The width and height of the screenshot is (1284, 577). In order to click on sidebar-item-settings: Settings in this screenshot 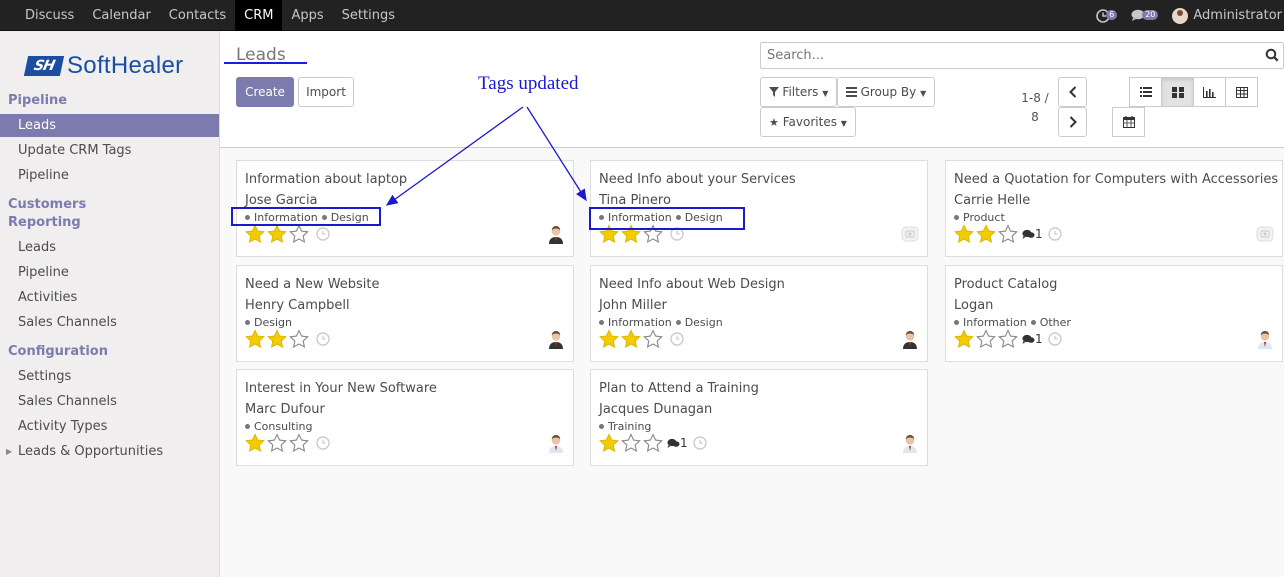, I will do `click(109, 376)`.